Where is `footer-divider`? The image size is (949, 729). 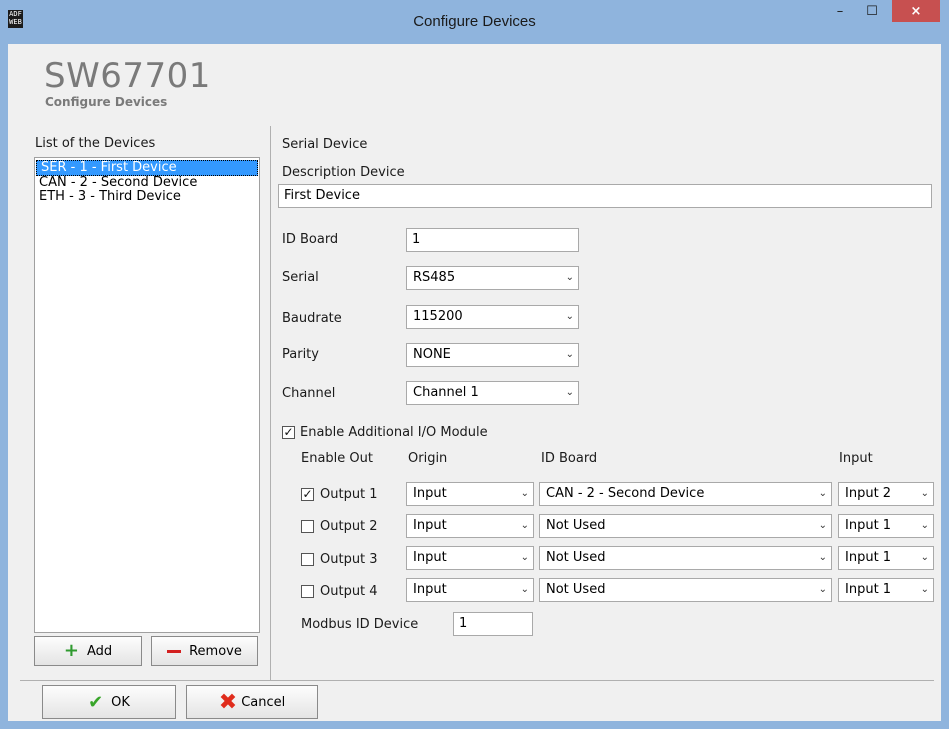 footer-divider is located at coordinates (477, 680).